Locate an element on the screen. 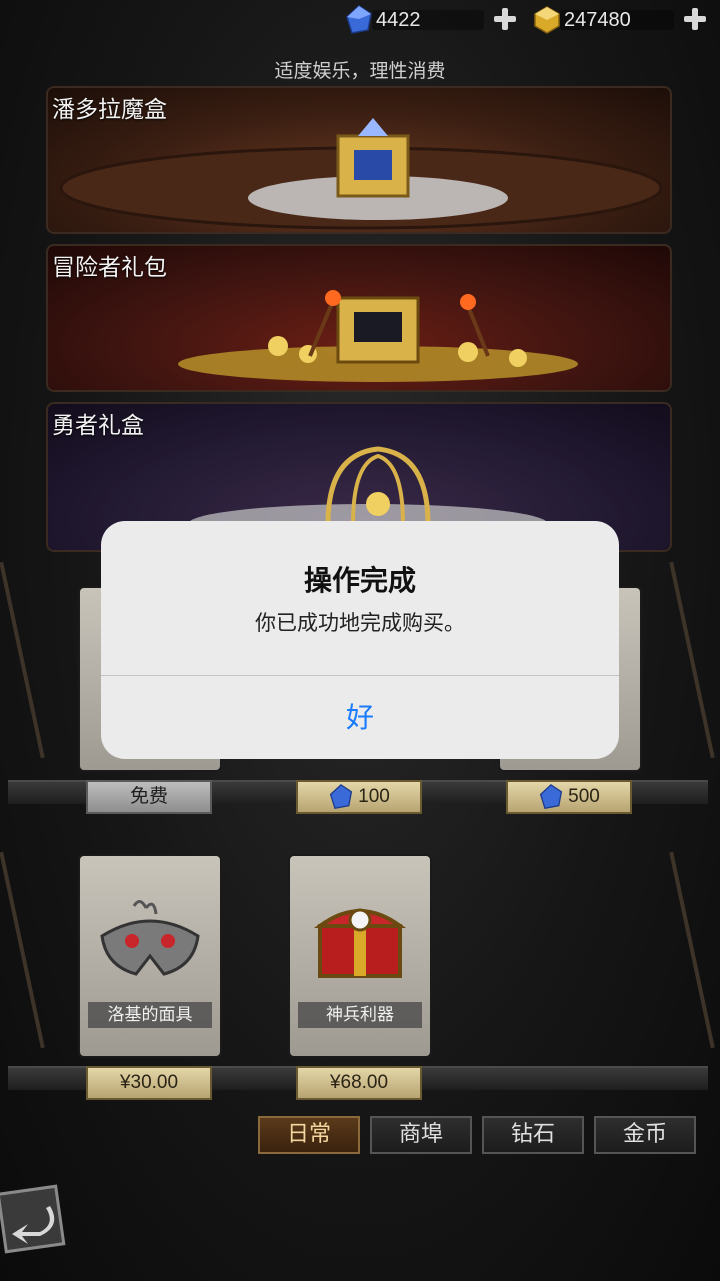  dialog-message: 你已成功地完成购买。 is located at coordinates (360, 623).